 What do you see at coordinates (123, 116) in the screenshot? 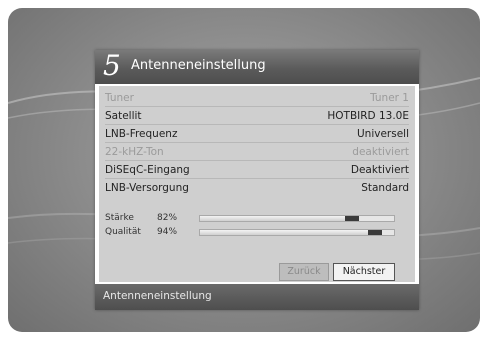
I see `setting-label: Satellit` at bounding box center [123, 116].